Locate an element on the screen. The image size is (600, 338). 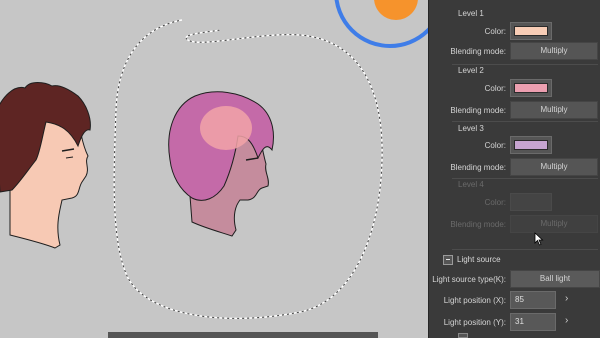
light-position-y-input: 31 is located at coordinates (533, 322).